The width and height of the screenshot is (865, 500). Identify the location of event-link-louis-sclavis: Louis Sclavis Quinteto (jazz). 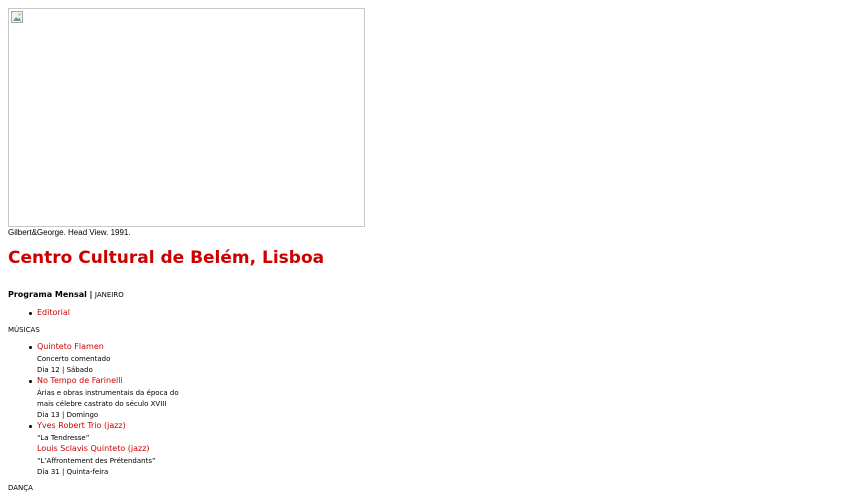
(108, 450).